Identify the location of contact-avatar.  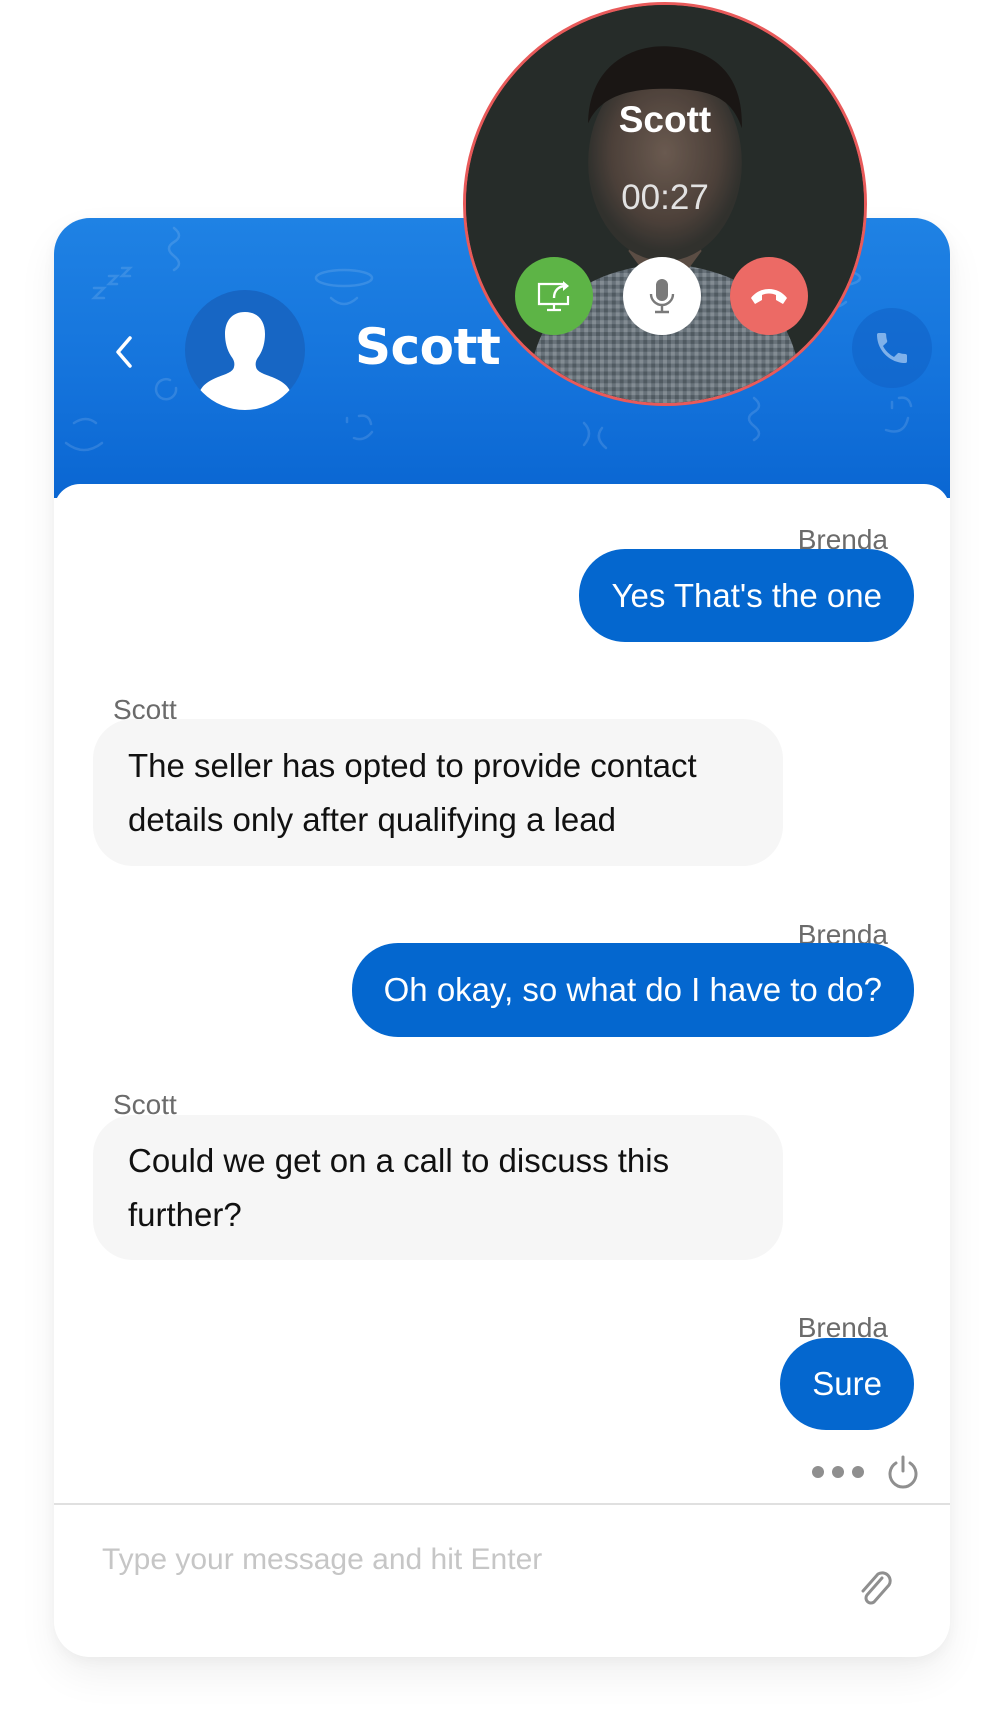
(245, 350).